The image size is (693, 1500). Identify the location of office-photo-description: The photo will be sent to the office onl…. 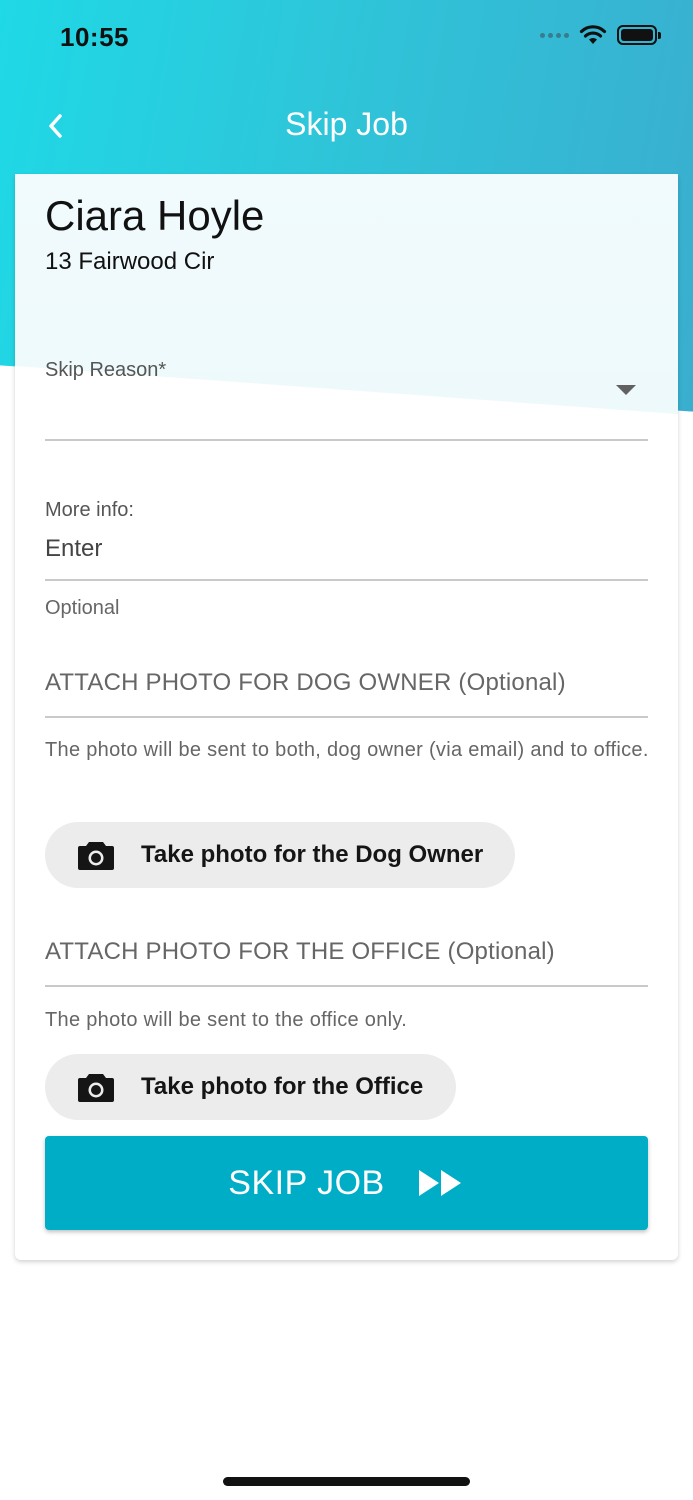
(226, 1020).